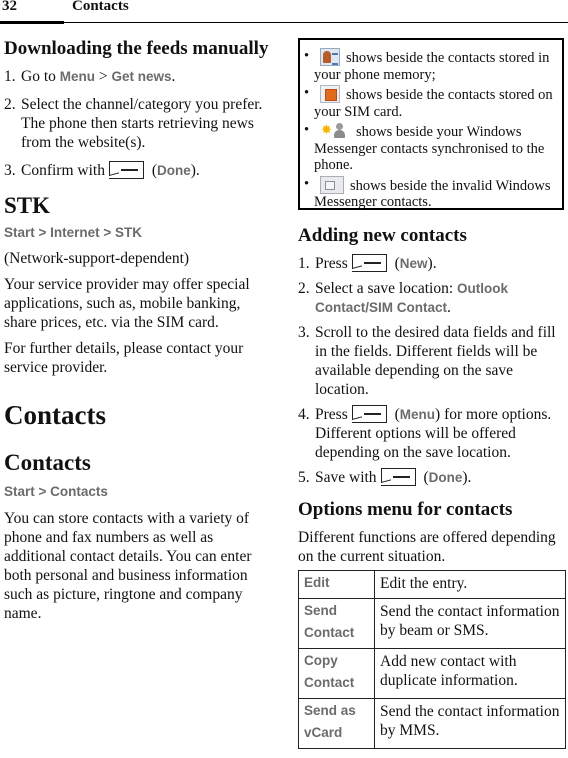 This screenshot has height=758, width=568. What do you see at coordinates (330, 94) in the screenshot?
I see `sim-contact-icon` at bounding box center [330, 94].